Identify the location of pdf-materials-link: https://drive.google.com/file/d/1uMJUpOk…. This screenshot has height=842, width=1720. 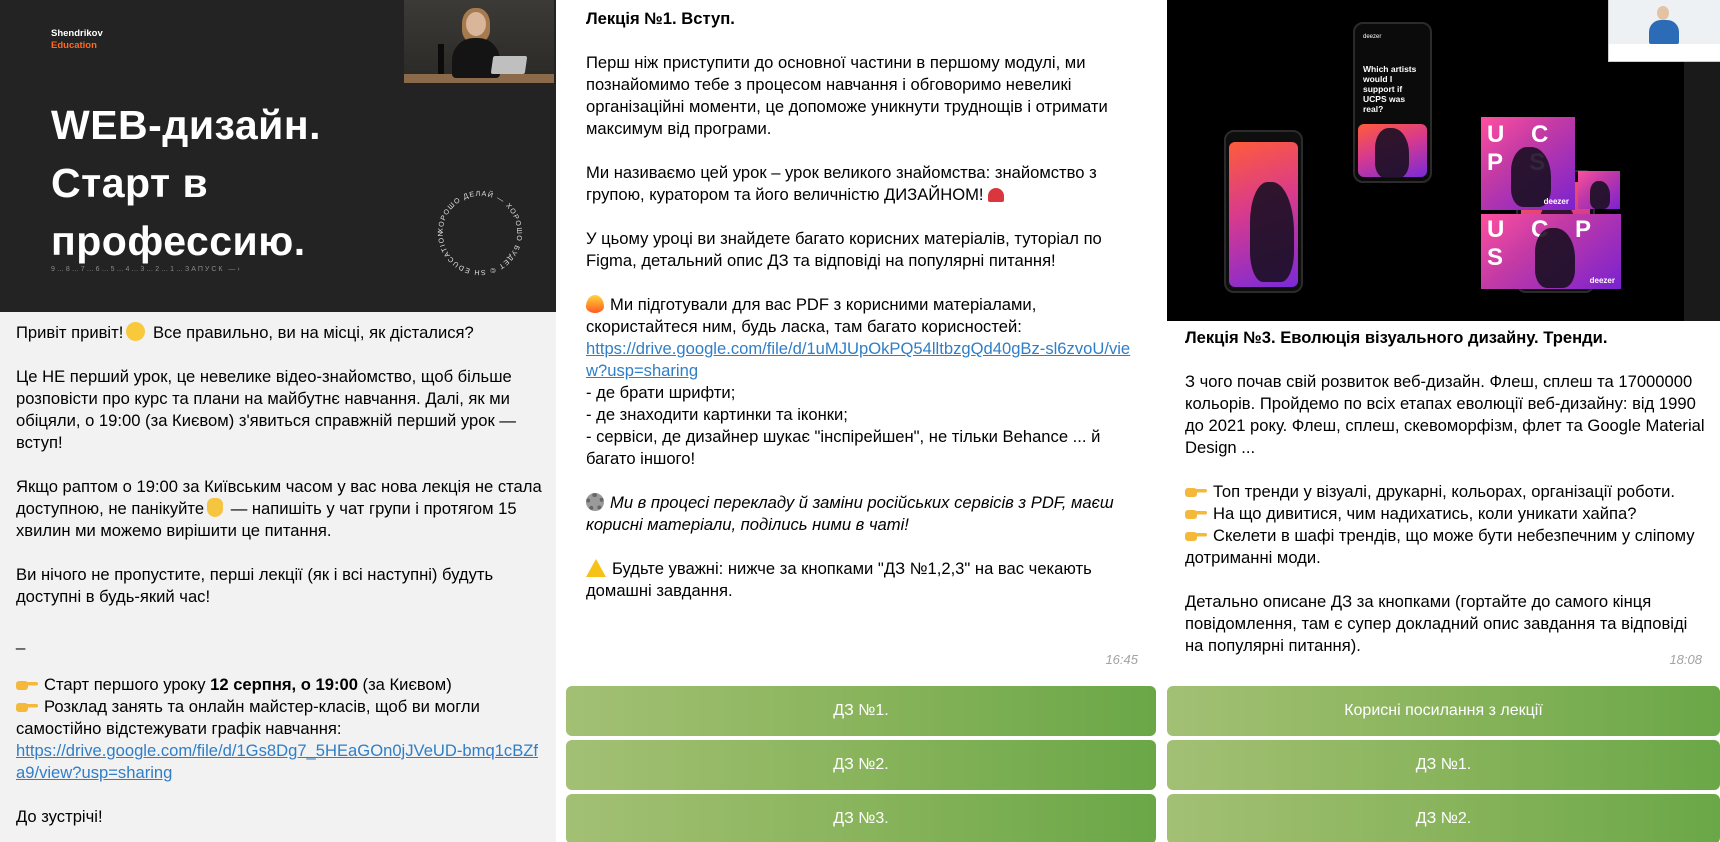
(858, 359).